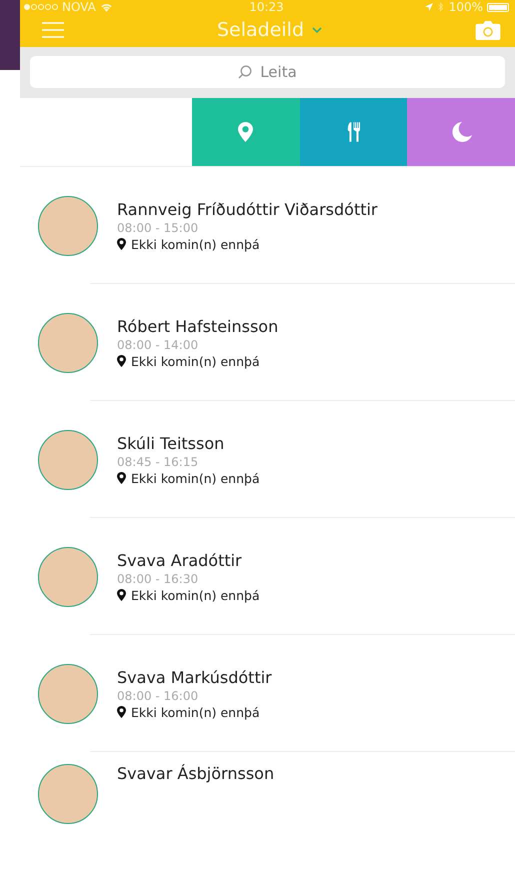  Describe the element at coordinates (247, 209) in the screenshot. I see `child-name: Rannveig Fríðudóttir Viðarsdóttir` at that location.